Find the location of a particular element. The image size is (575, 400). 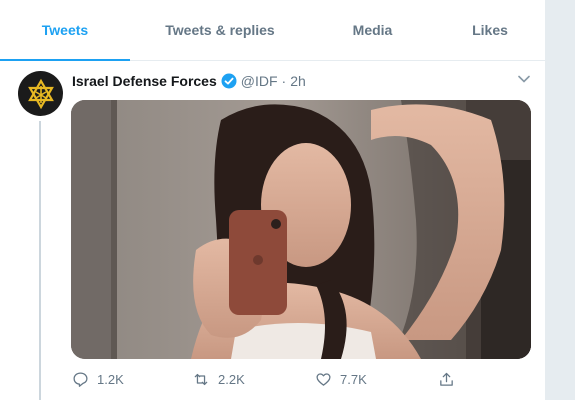

verified-badge-icon is located at coordinates (229, 81).